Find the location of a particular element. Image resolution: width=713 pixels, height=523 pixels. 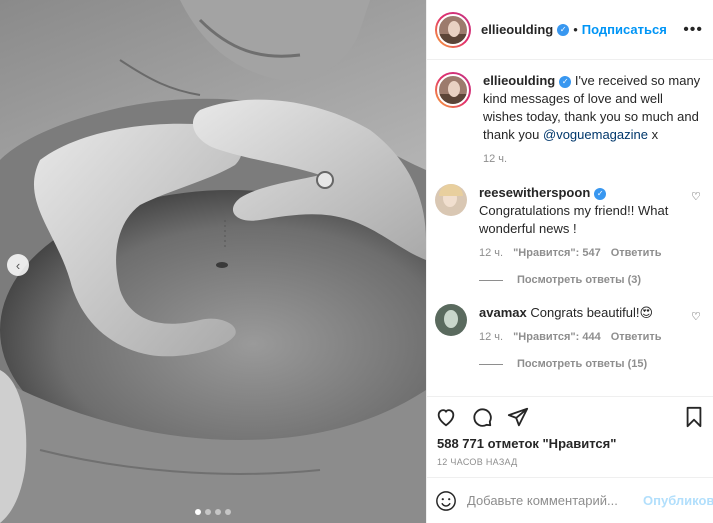

caption-suffix: x is located at coordinates (653, 134).